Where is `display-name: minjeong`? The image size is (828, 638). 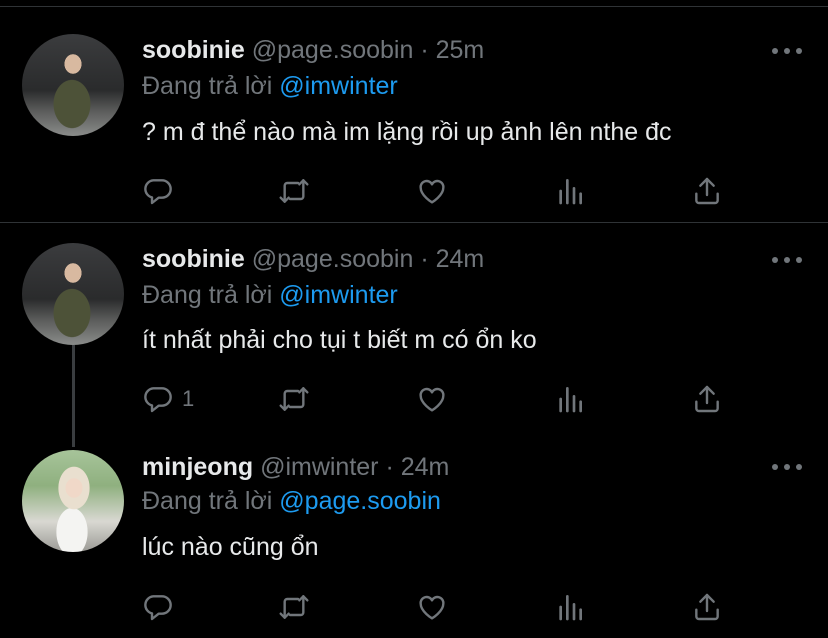 display-name: minjeong is located at coordinates (197, 467).